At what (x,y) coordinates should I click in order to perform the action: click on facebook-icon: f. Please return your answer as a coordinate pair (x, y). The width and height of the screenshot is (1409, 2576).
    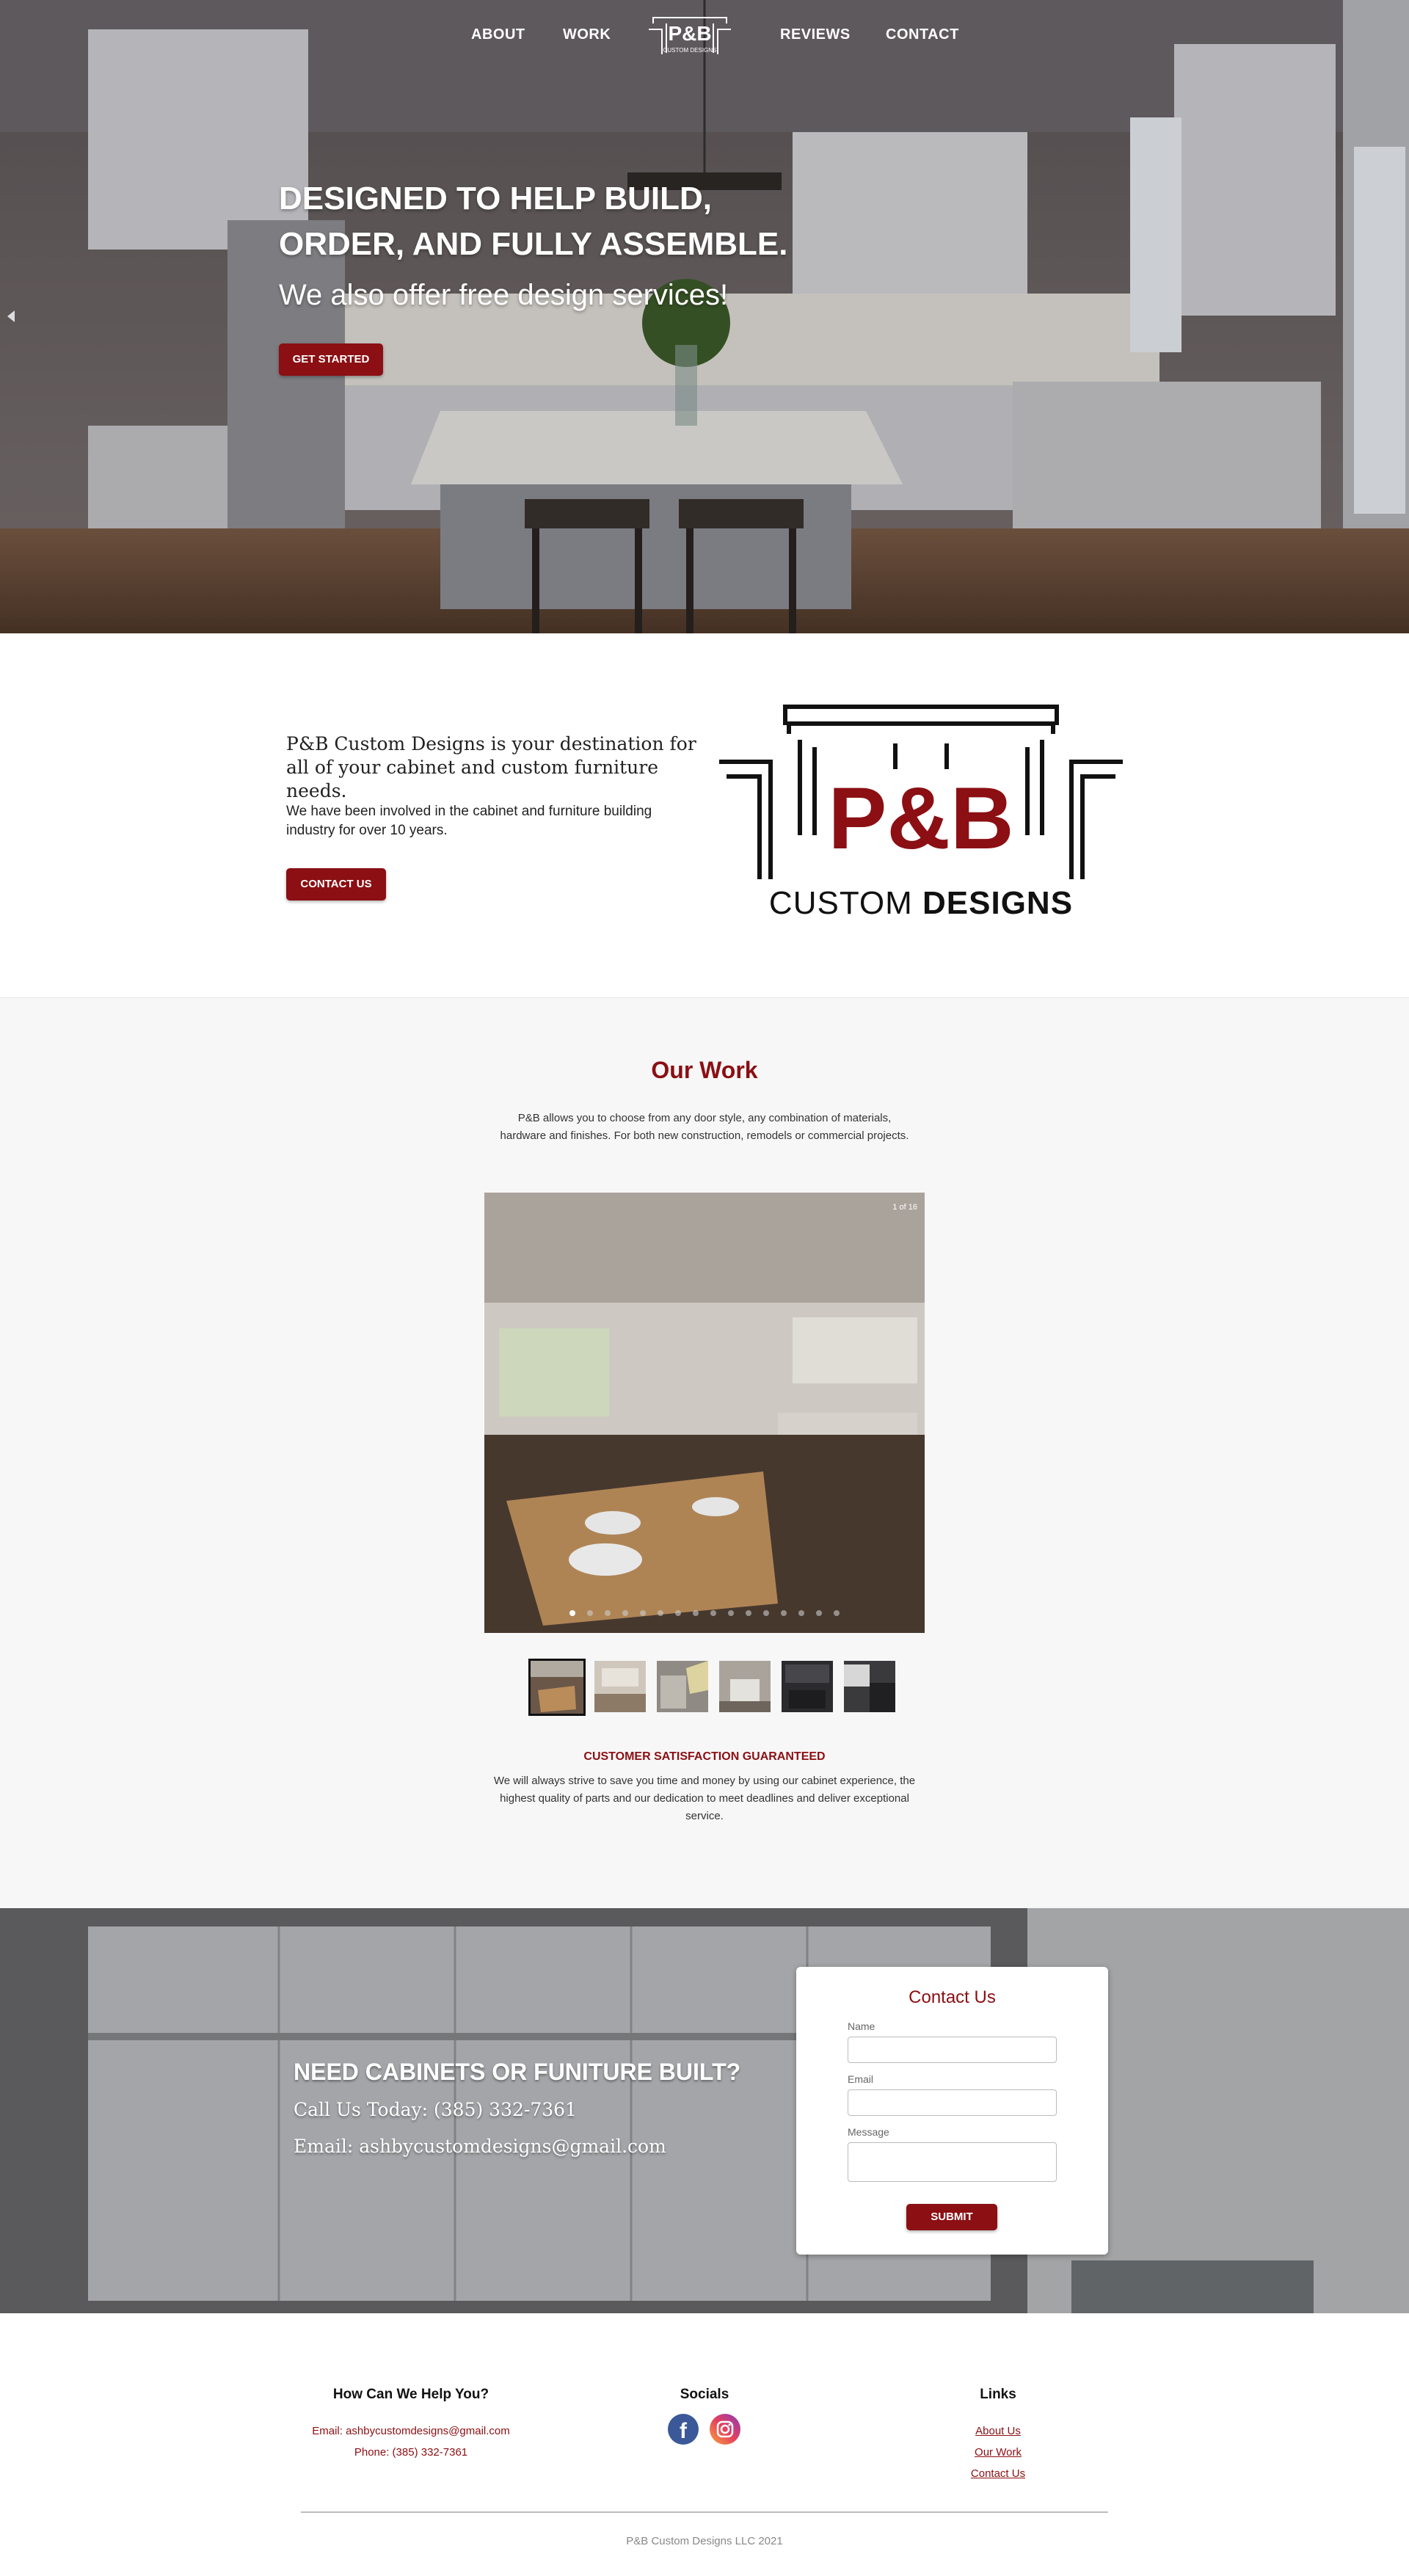
    Looking at the image, I should click on (683, 2429).